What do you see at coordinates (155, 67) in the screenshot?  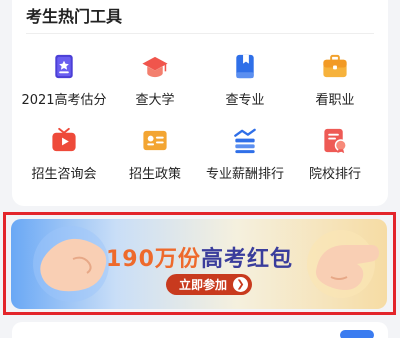 I see `graduation-cap-icon` at bounding box center [155, 67].